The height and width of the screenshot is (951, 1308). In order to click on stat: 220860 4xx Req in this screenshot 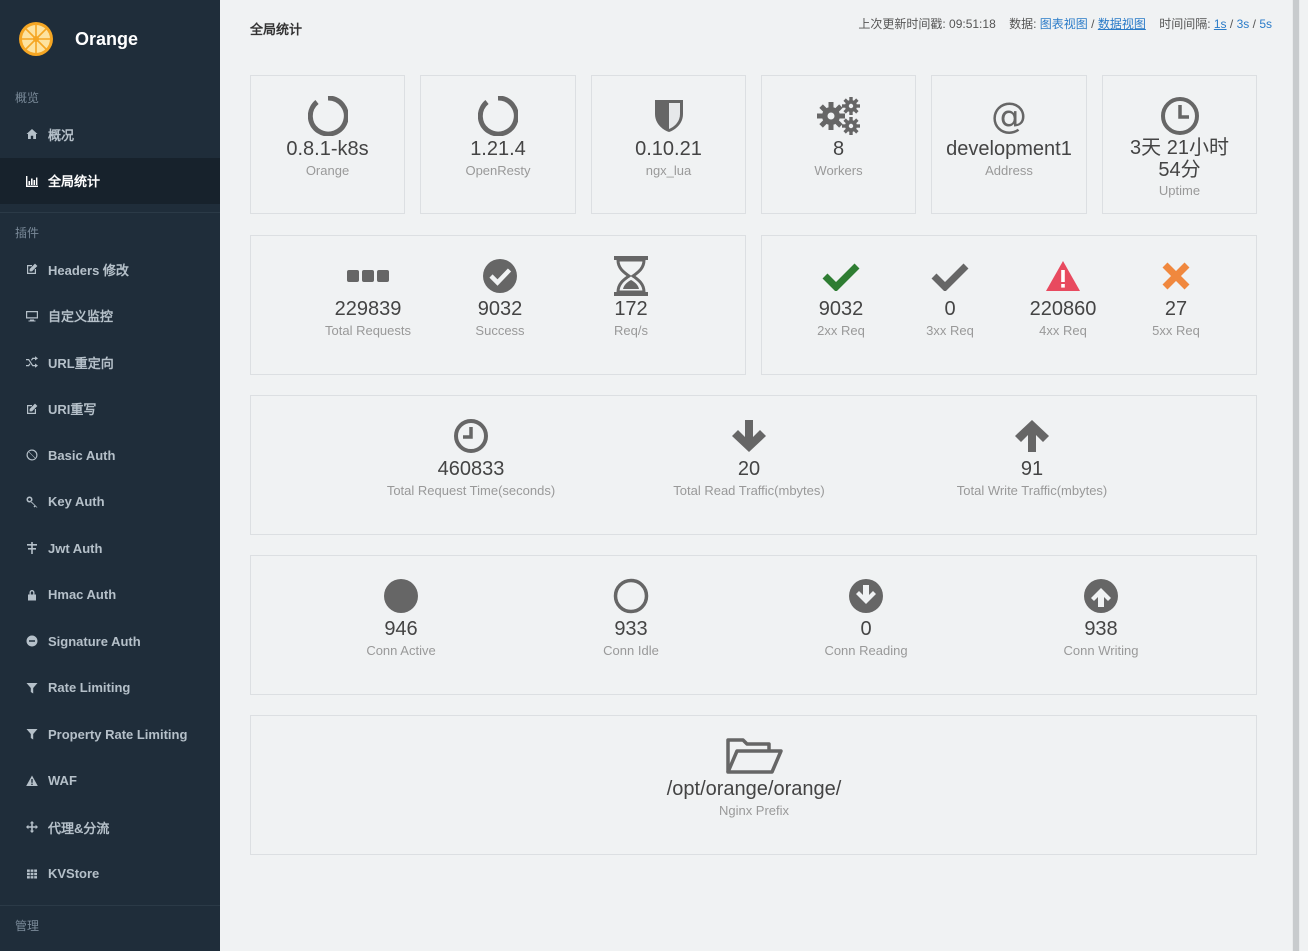, I will do `click(1063, 298)`.